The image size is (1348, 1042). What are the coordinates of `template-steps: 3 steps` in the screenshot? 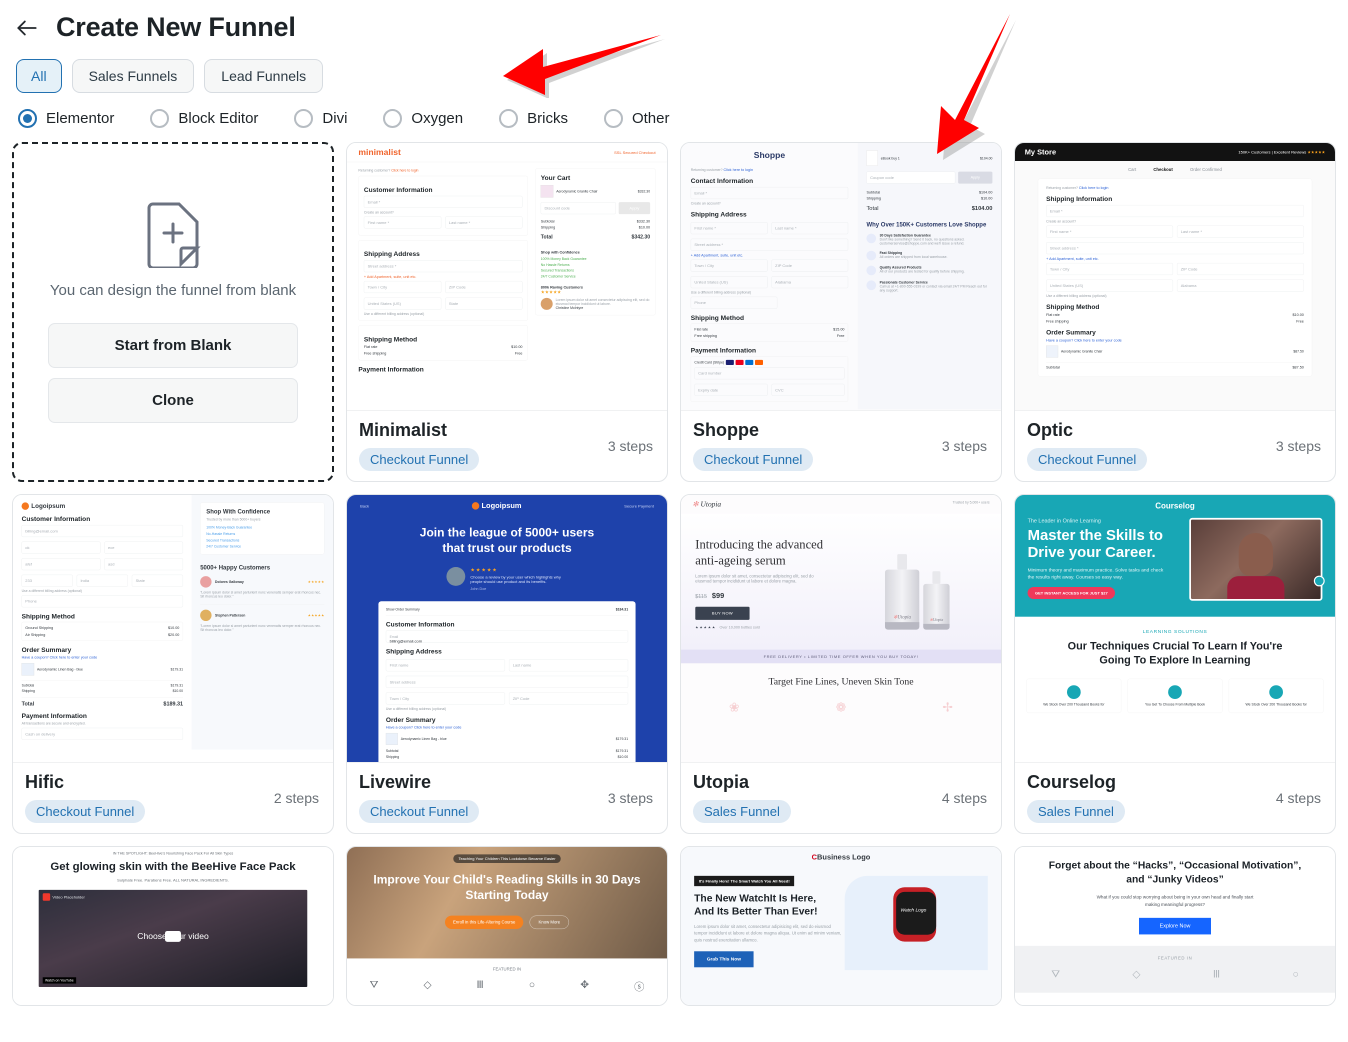 It's located at (630, 445).